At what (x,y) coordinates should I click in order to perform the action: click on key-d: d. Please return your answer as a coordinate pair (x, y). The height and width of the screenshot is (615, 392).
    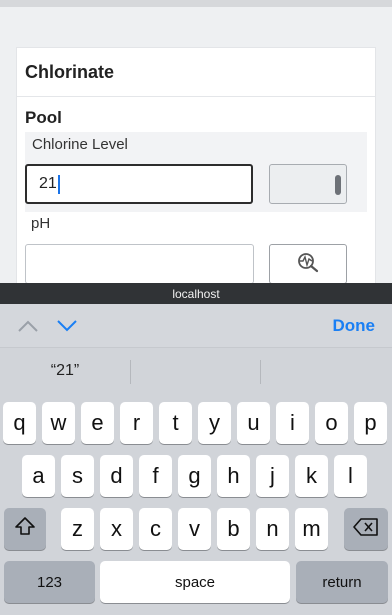
    Looking at the image, I should click on (116, 476).